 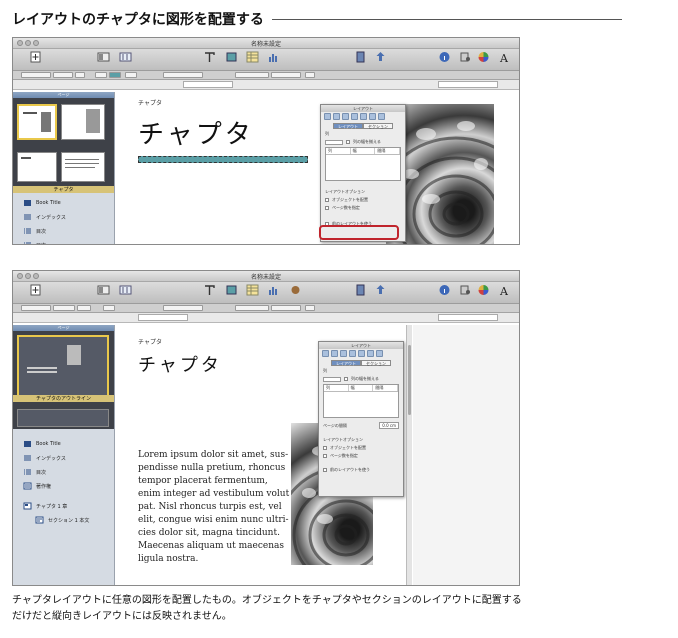 What do you see at coordinates (63, 486) in the screenshot?
I see `sidebar-item-copyright: 著作権` at bounding box center [63, 486].